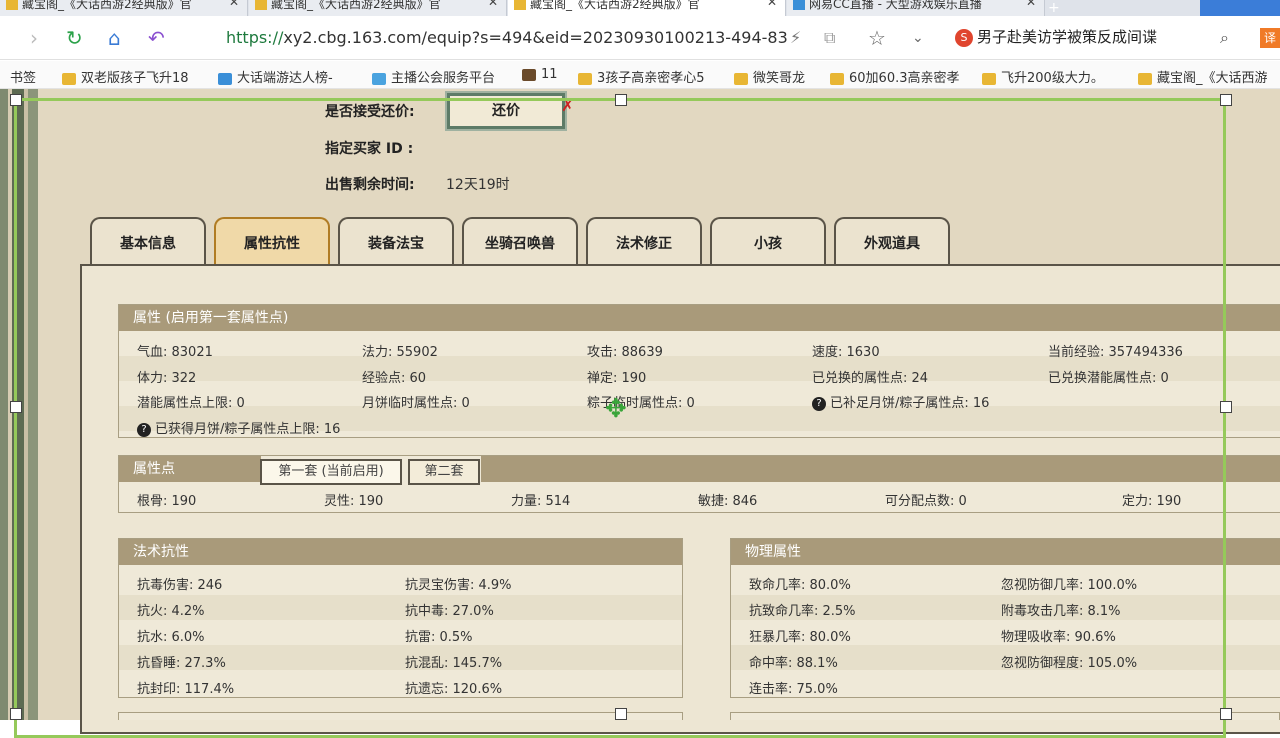 The height and width of the screenshot is (738, 1280). What do you see at coordinates (916, 8) in the screenshot?
I see `browser-tab: 网易CC直播 - 大型游戏娱乐直播 ✕` at bounding box center [916, 8].